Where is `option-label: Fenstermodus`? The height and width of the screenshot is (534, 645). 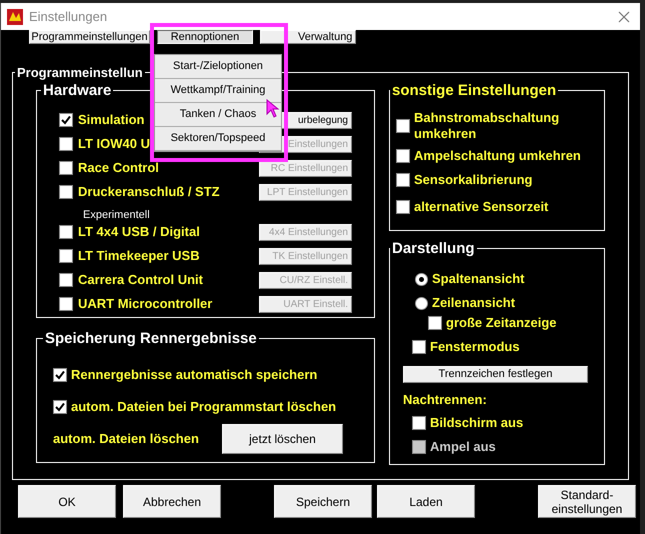
option-label: Fenstermodus is located at coordinates (475, 347).